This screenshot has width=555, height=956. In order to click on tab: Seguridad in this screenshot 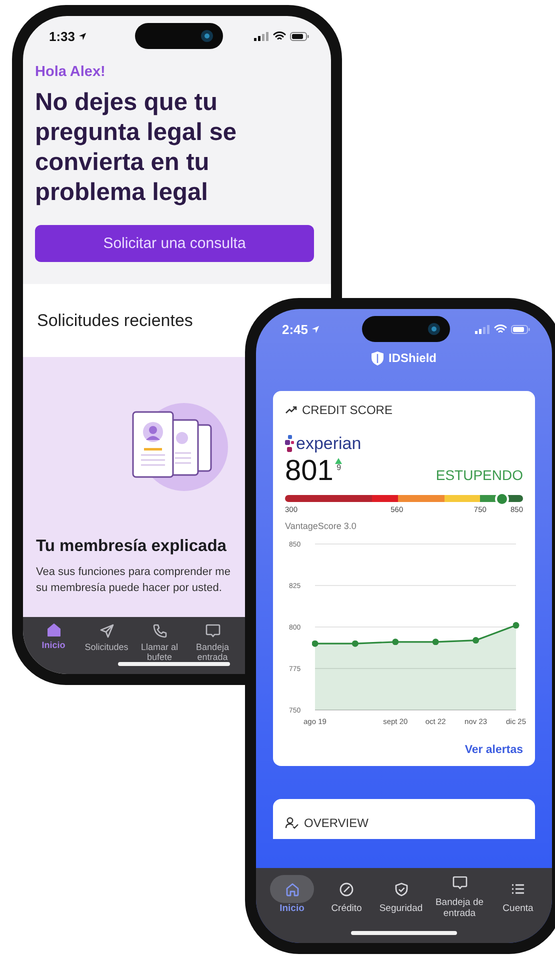, I will do `click(401, 909)`.